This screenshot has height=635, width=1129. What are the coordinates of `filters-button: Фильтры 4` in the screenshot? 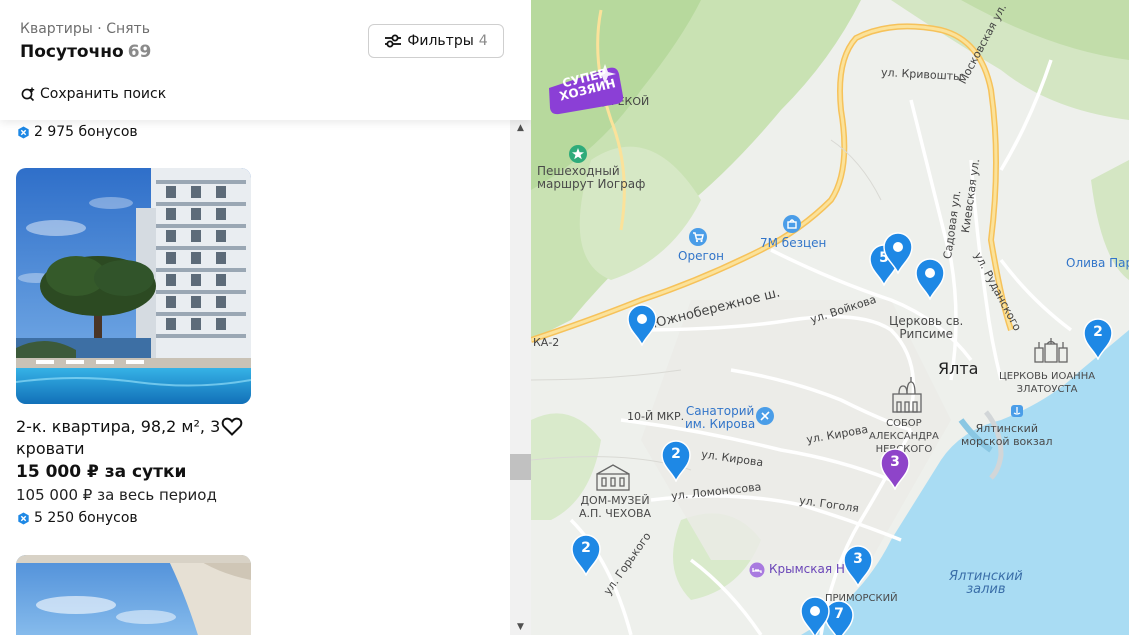 It's located at (436, 41).